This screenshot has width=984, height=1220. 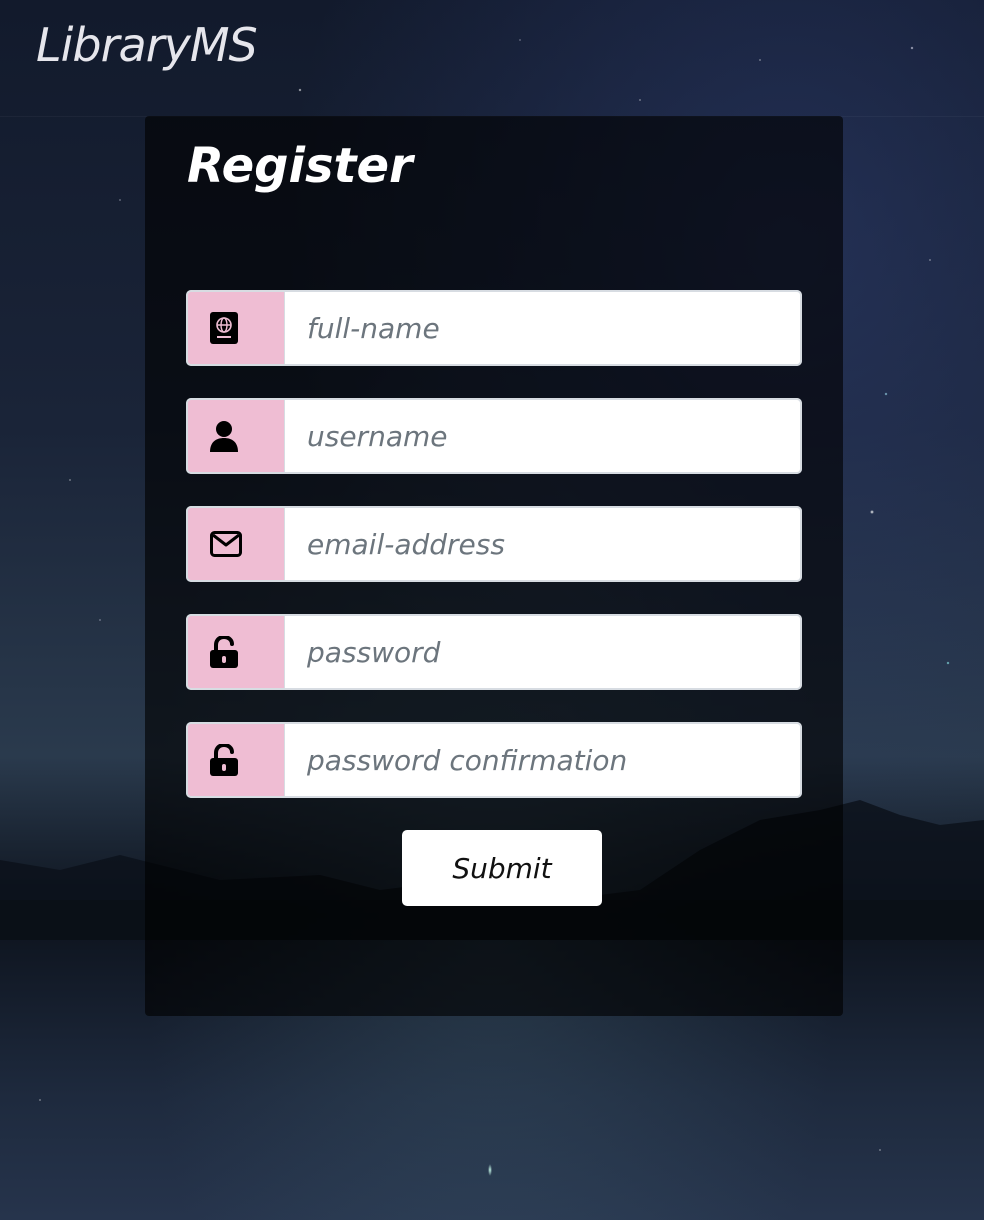 What do you see at coordinates (543, 436) in the screenshot?
I see `username-input` at bounding box center [543, 436].